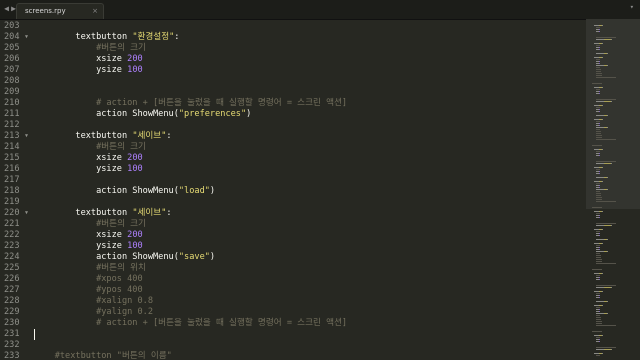 The width and height of the screenshot is (640, 360). Describe the element at coordinates (320, 10) in the screenshot. I see `tab-bar: ◀ ▶ screens.rpy × ▾` at that location.